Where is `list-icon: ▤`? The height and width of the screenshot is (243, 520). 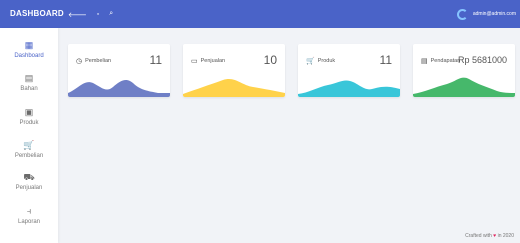
list-icon: ▤ is located at coordinates (424, 61).